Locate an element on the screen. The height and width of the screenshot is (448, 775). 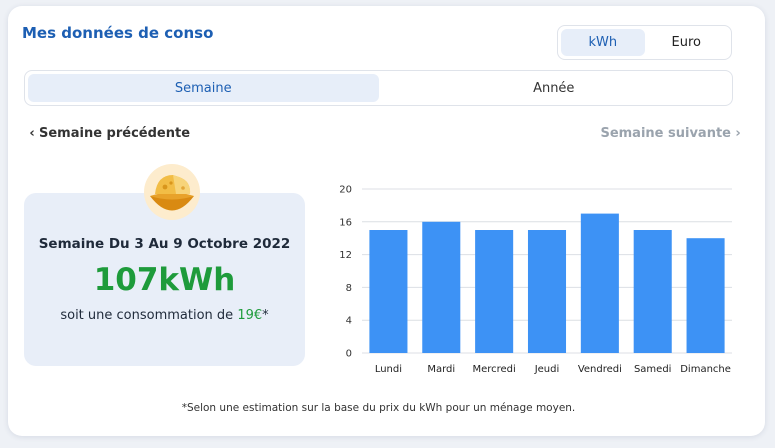
unit-option-euro: Euro is located at coordinates (687, 42).